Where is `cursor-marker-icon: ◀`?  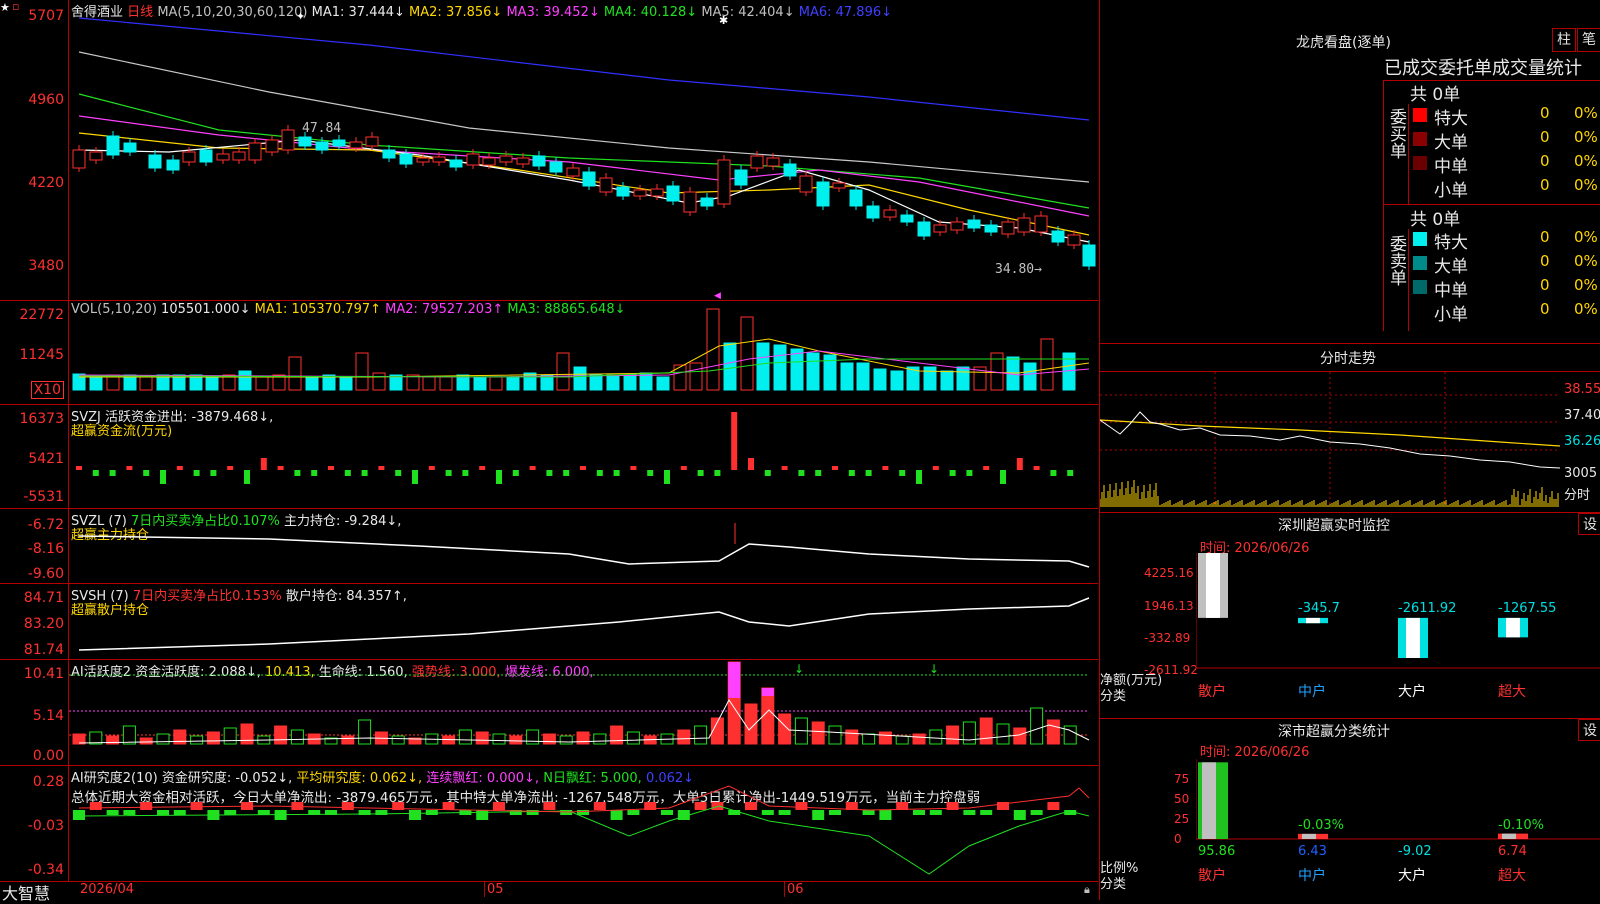
cursor-marker-icon: ◀ is located at coordinates (717, 295).